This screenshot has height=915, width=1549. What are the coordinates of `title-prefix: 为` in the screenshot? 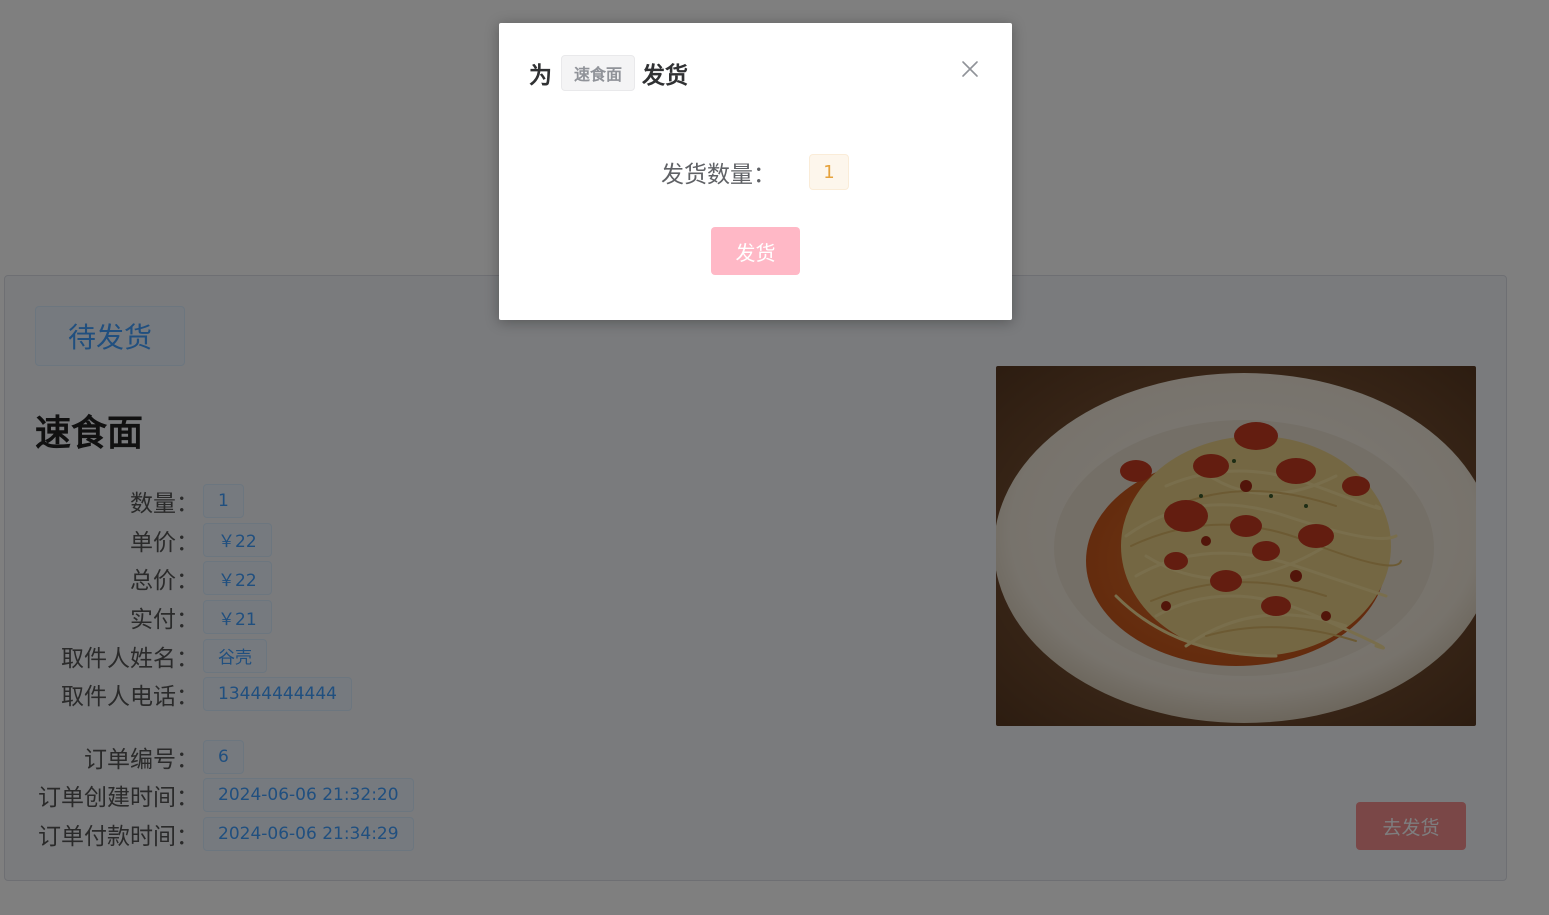 It's located at (540, 76).